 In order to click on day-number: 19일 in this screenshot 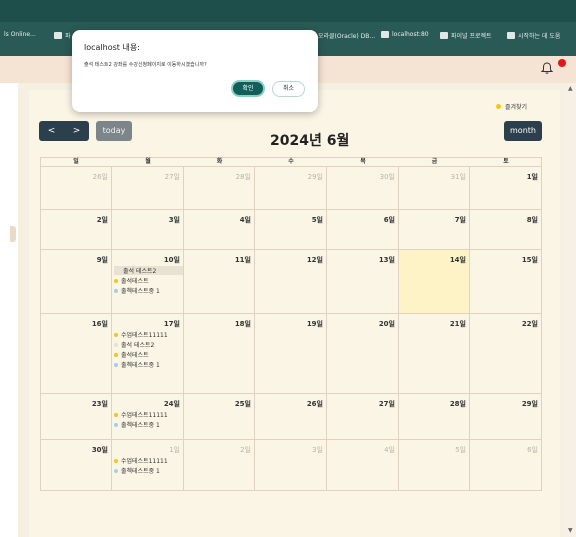, I will do `click(288, 324)`.